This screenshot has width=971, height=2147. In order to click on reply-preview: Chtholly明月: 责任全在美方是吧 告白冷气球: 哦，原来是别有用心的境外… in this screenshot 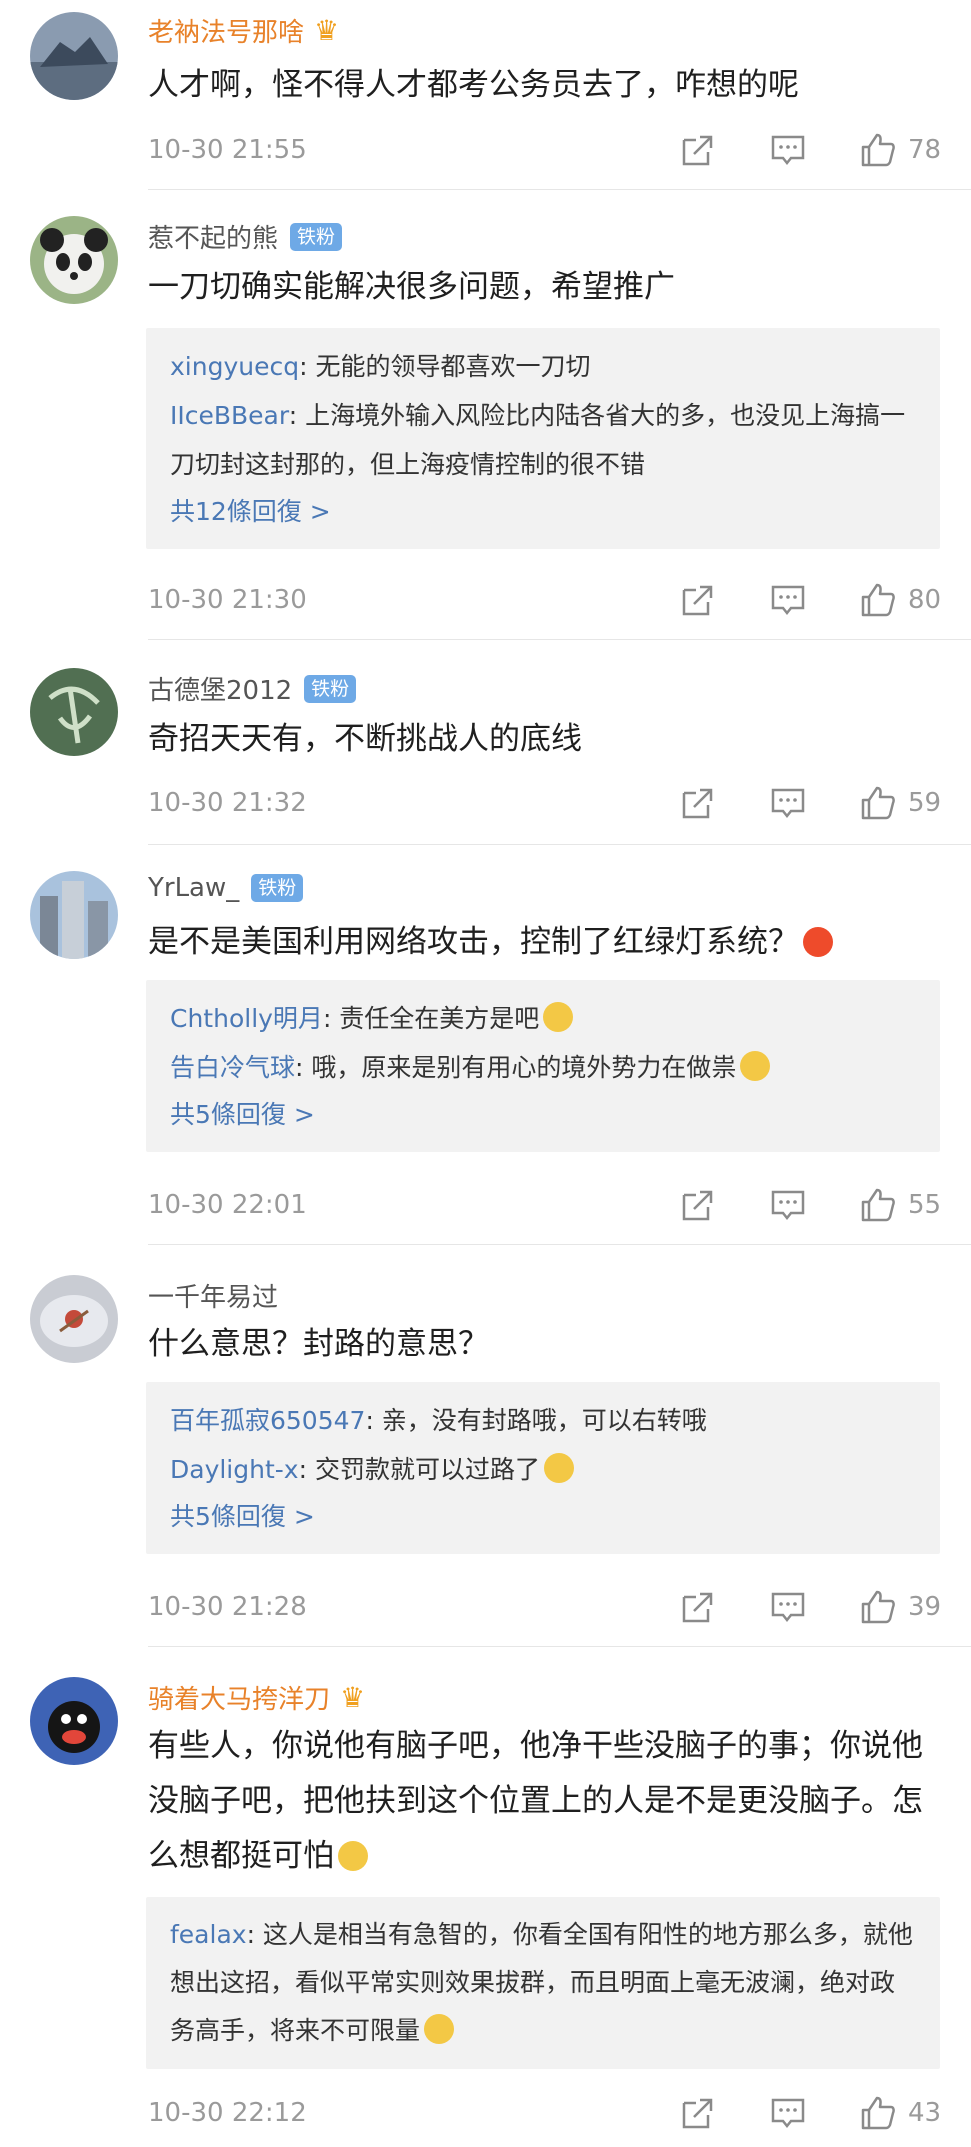, I will do `click(543, 1066)`.